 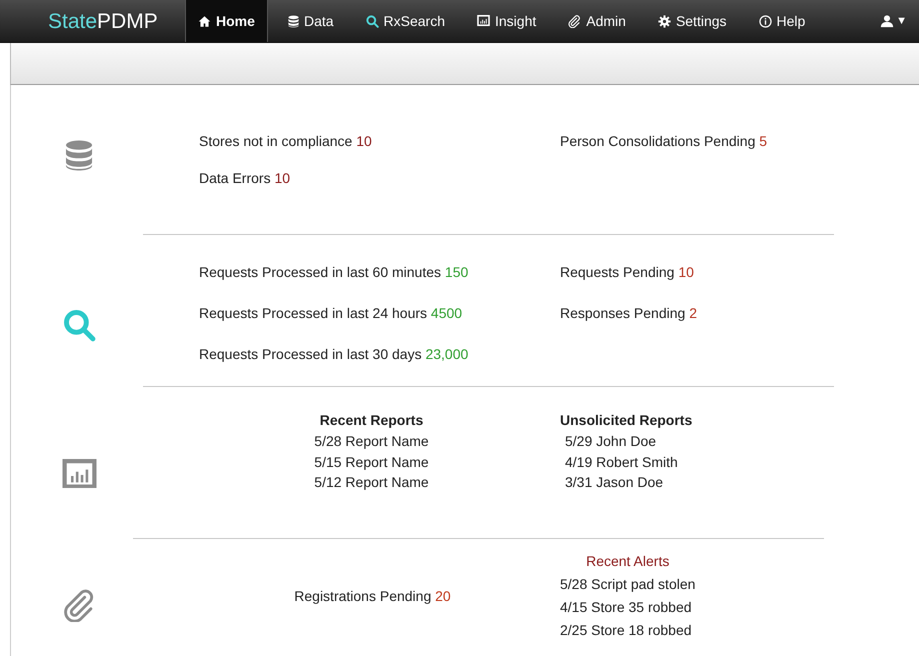 I want to click on nav-tab: Help, so click(x=782, y=21).